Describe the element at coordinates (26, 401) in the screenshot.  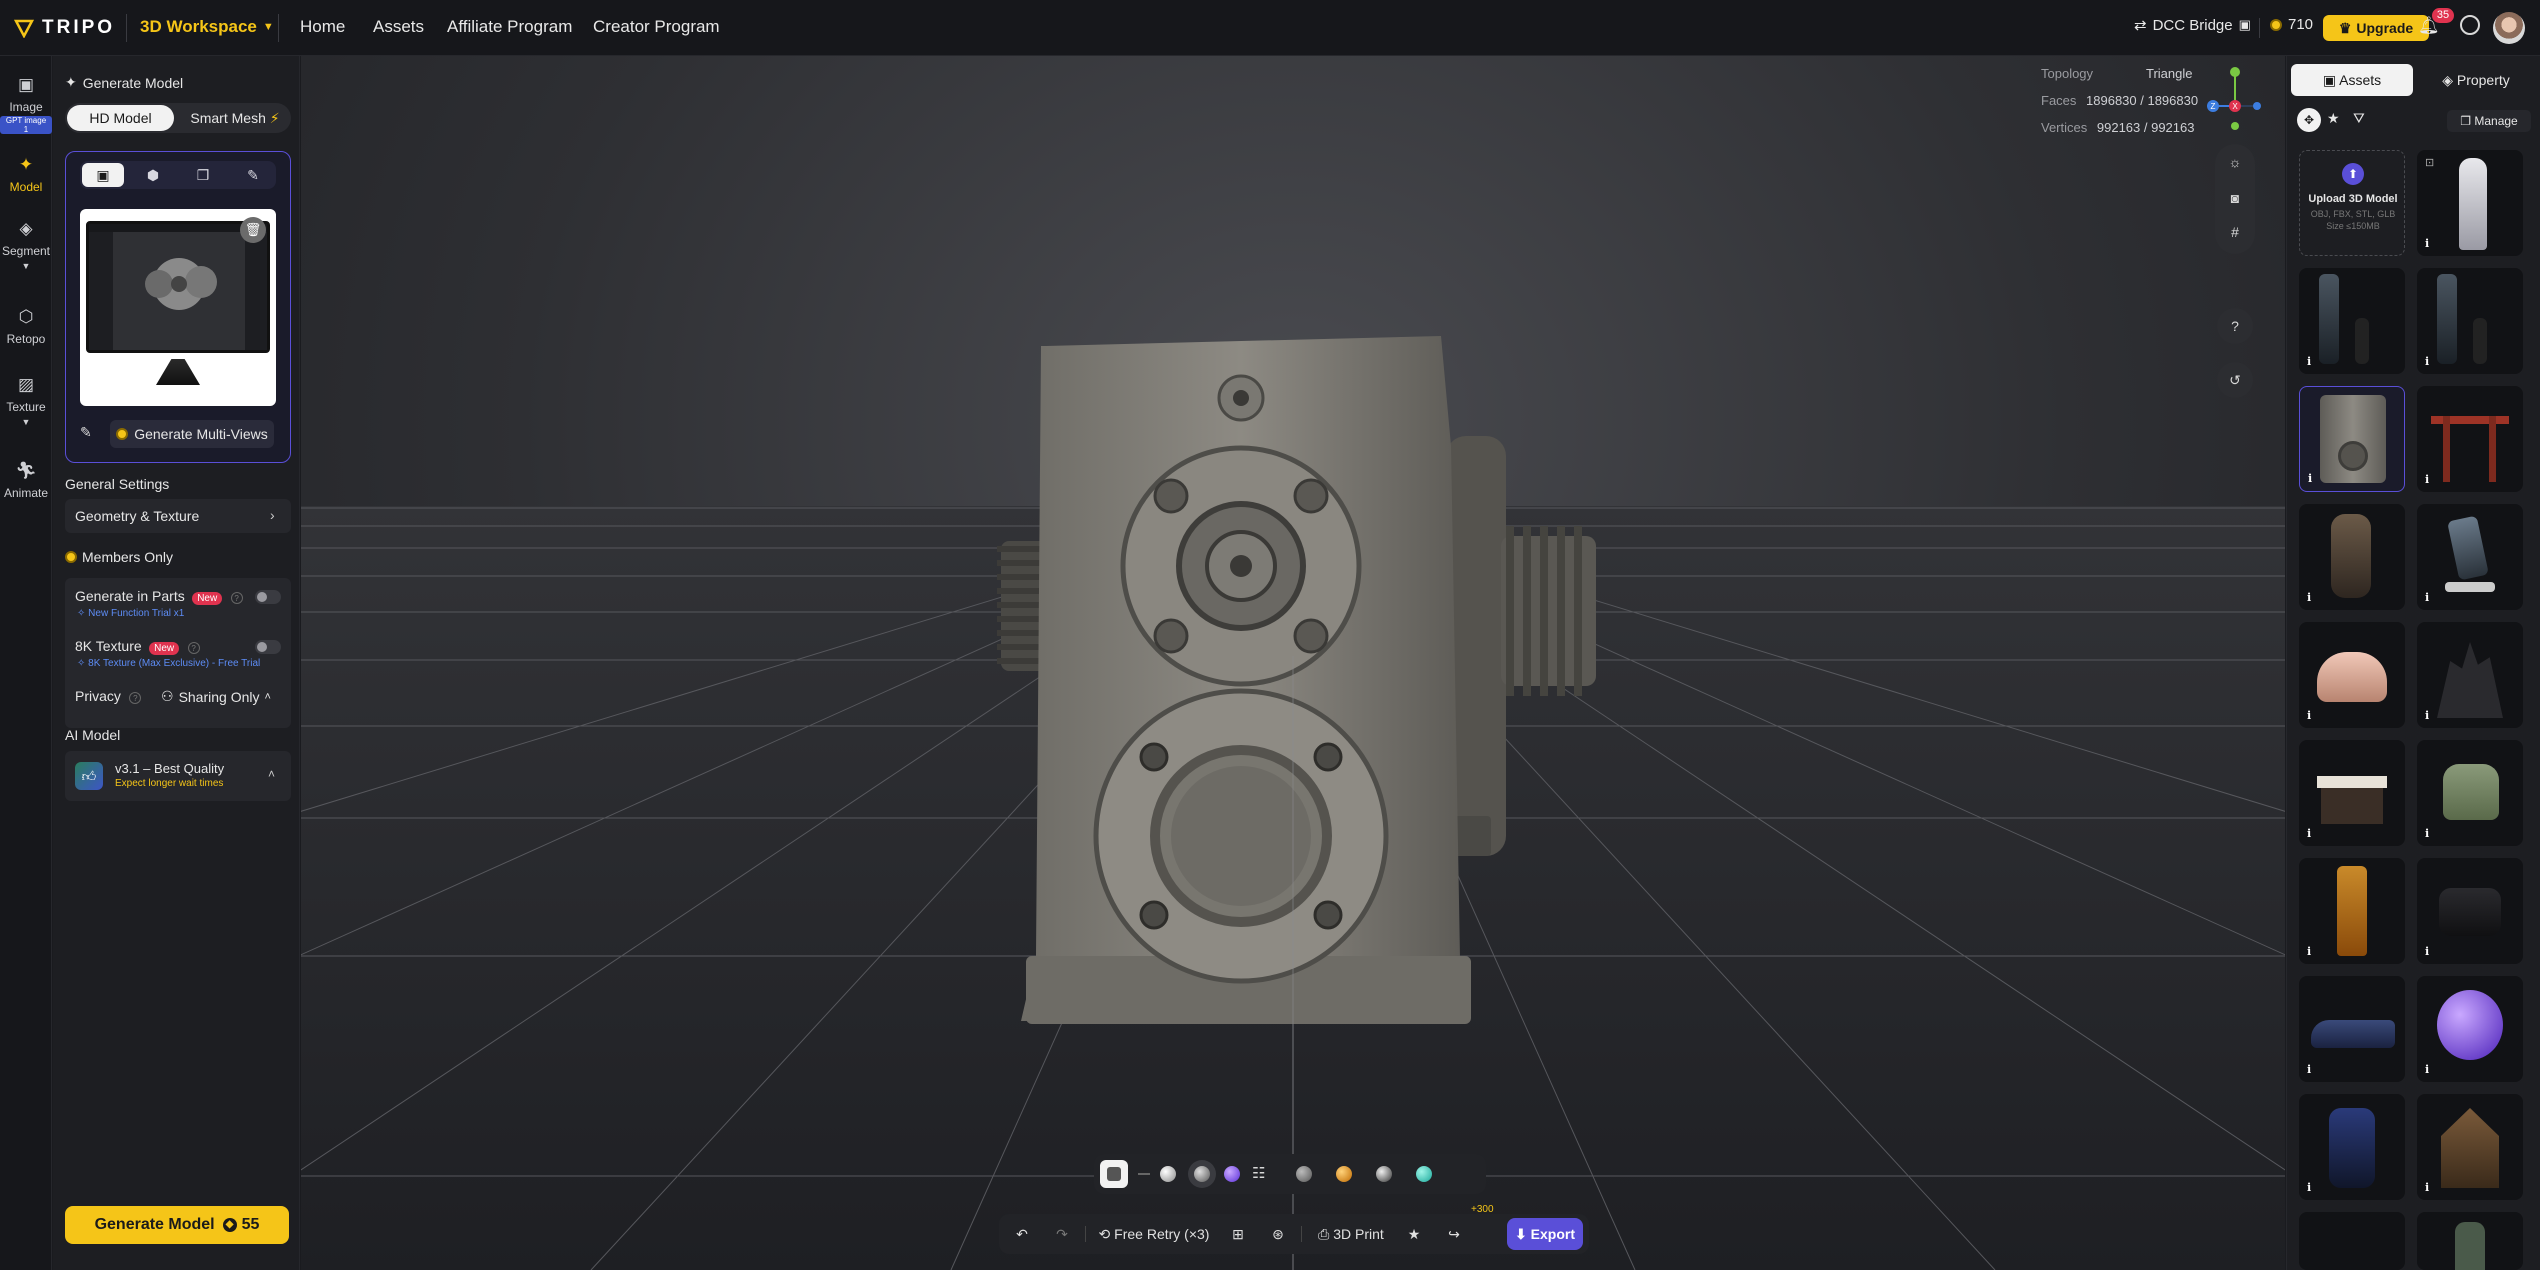
I see `rail-item-texture: ▨ Texture ▼` at that location.